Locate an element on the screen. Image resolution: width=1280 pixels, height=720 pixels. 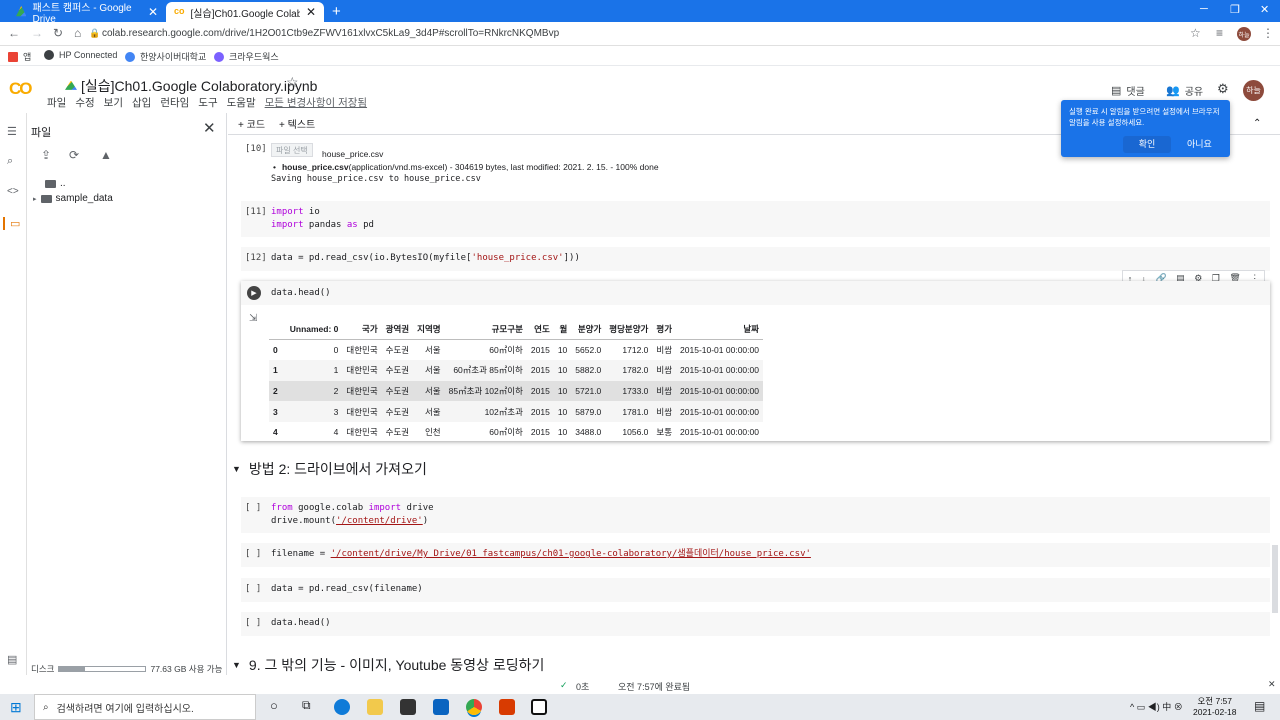
tab-google-drive: 패스트 캠퍼스 - Google Drive ✕ is located at coordinates (87, 13).